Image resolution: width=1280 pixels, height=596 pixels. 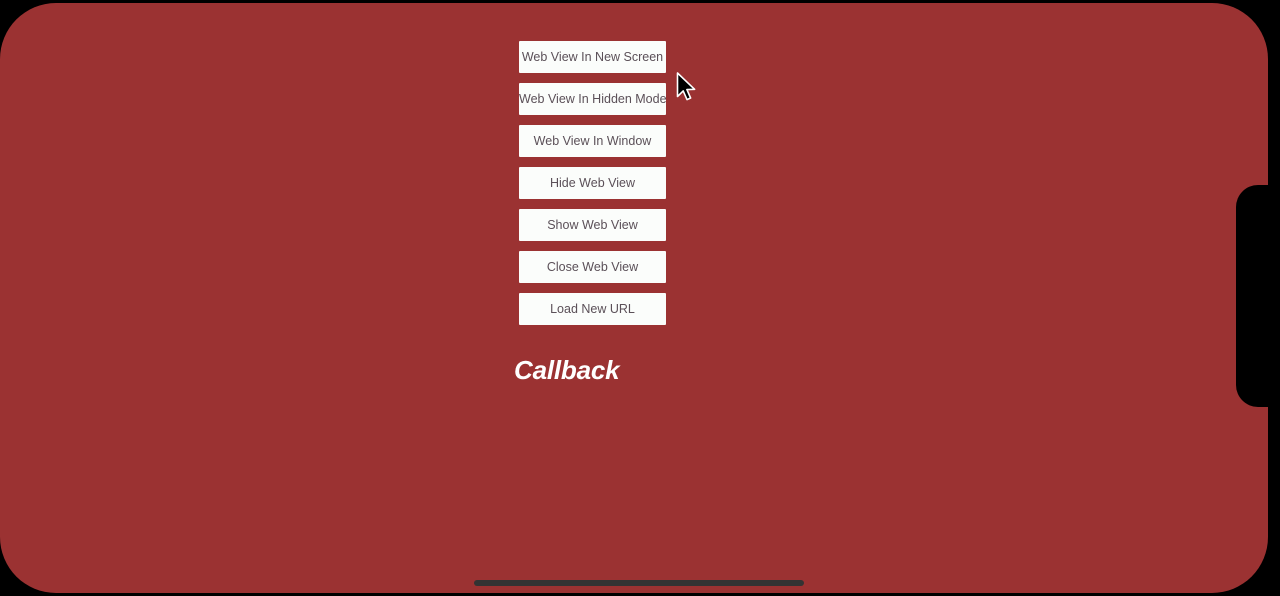 What do you see at coordinates (592, 309) in the screenshot?
I see `button-load-new-url: Load New URL` at bounding box center [592, 309].